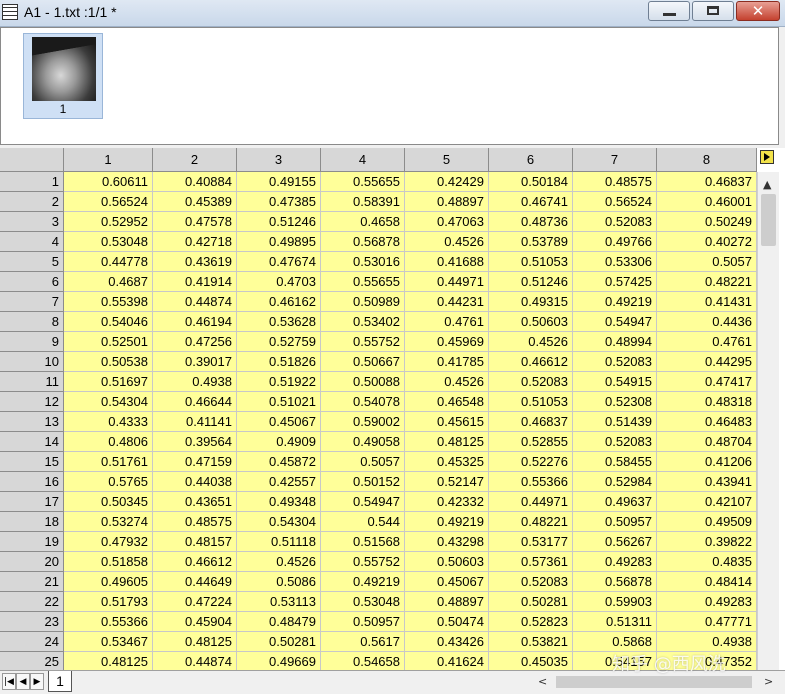 This screenshot has height=694, width=785. I want to click on row-header: 3, so click(32, 222).